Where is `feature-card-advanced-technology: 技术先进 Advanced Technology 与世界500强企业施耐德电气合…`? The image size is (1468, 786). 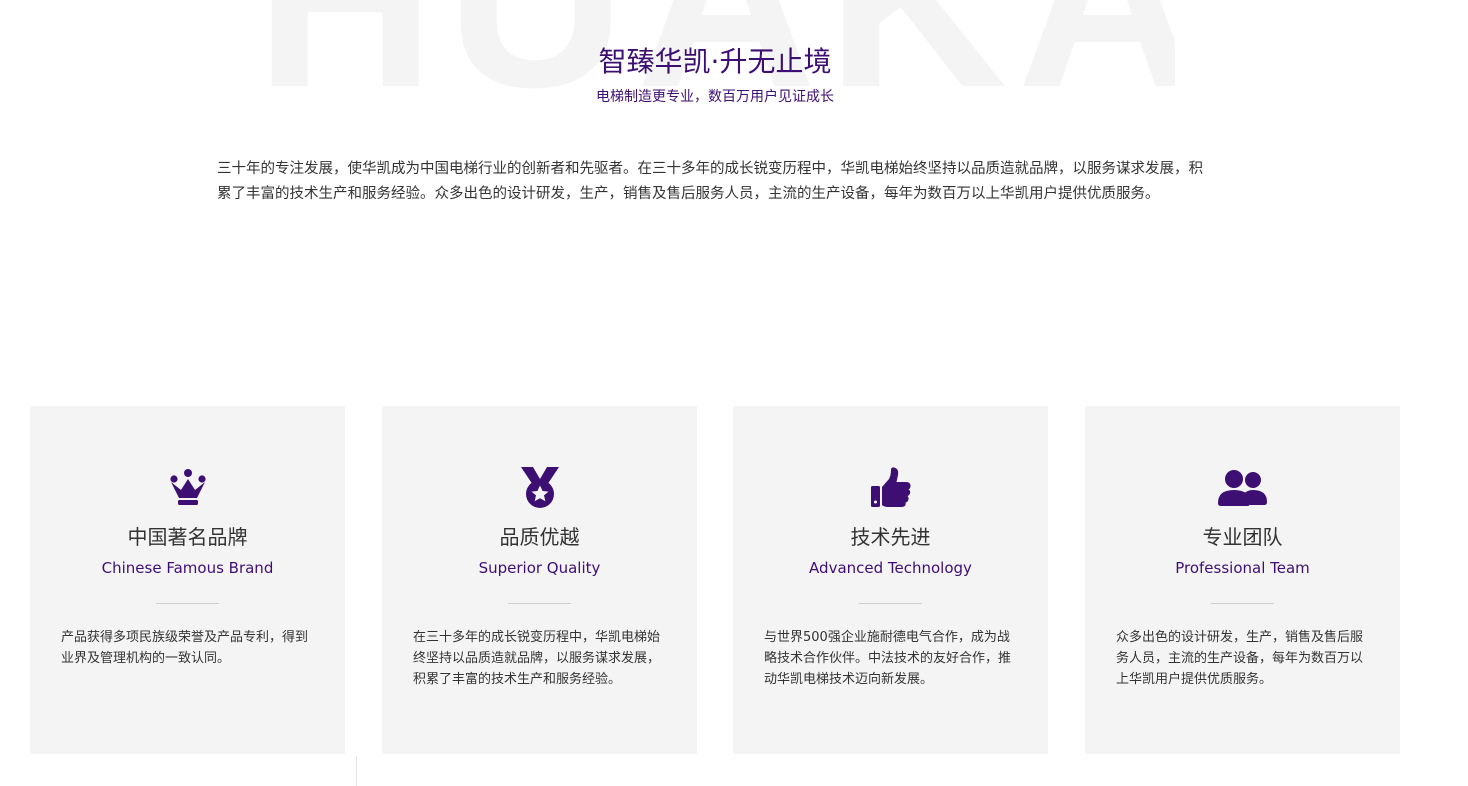 feature-card-advanced-technology: 技术先进 Advanced Technology 与世界500强企业施耐德电气合… is located at coordinates (890, 580).